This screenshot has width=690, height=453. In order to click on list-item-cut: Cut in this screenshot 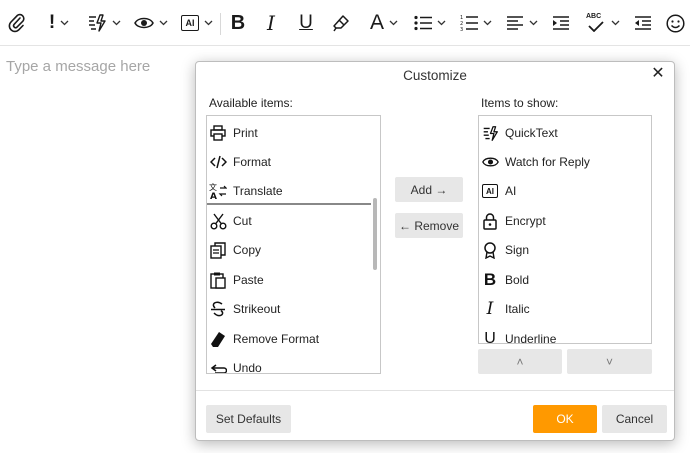, I will do `click(293, 221)`.